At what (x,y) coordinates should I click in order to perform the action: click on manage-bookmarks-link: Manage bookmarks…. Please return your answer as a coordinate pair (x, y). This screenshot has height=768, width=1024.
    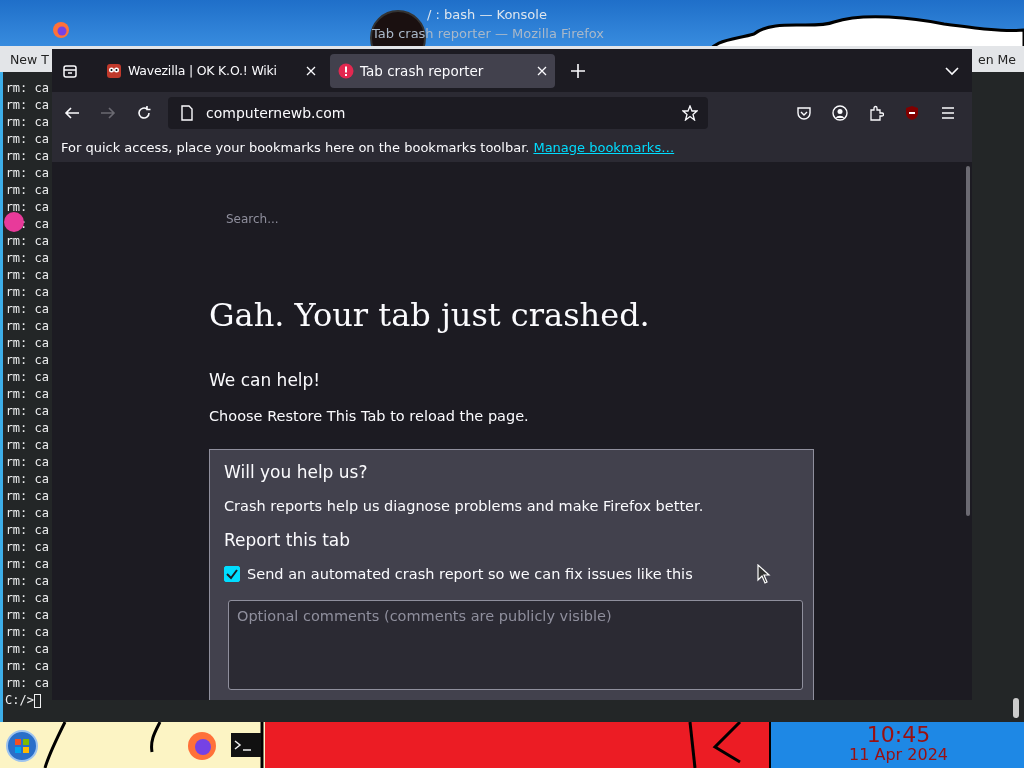
    Looking at the image, I should click on (604, 147).